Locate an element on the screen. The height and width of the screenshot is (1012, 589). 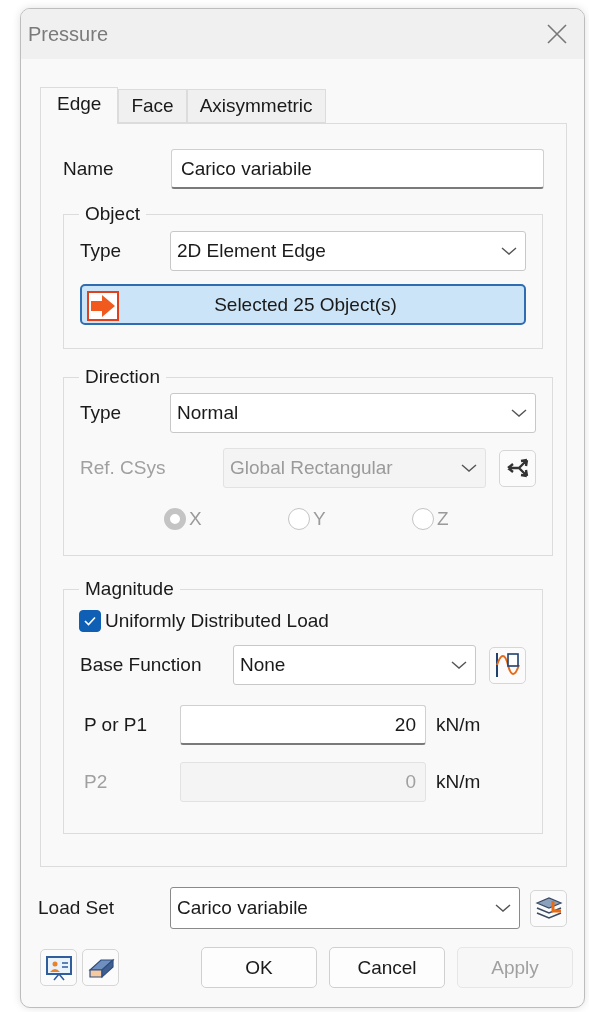
load-set-button is located at coordinates (548, 908).